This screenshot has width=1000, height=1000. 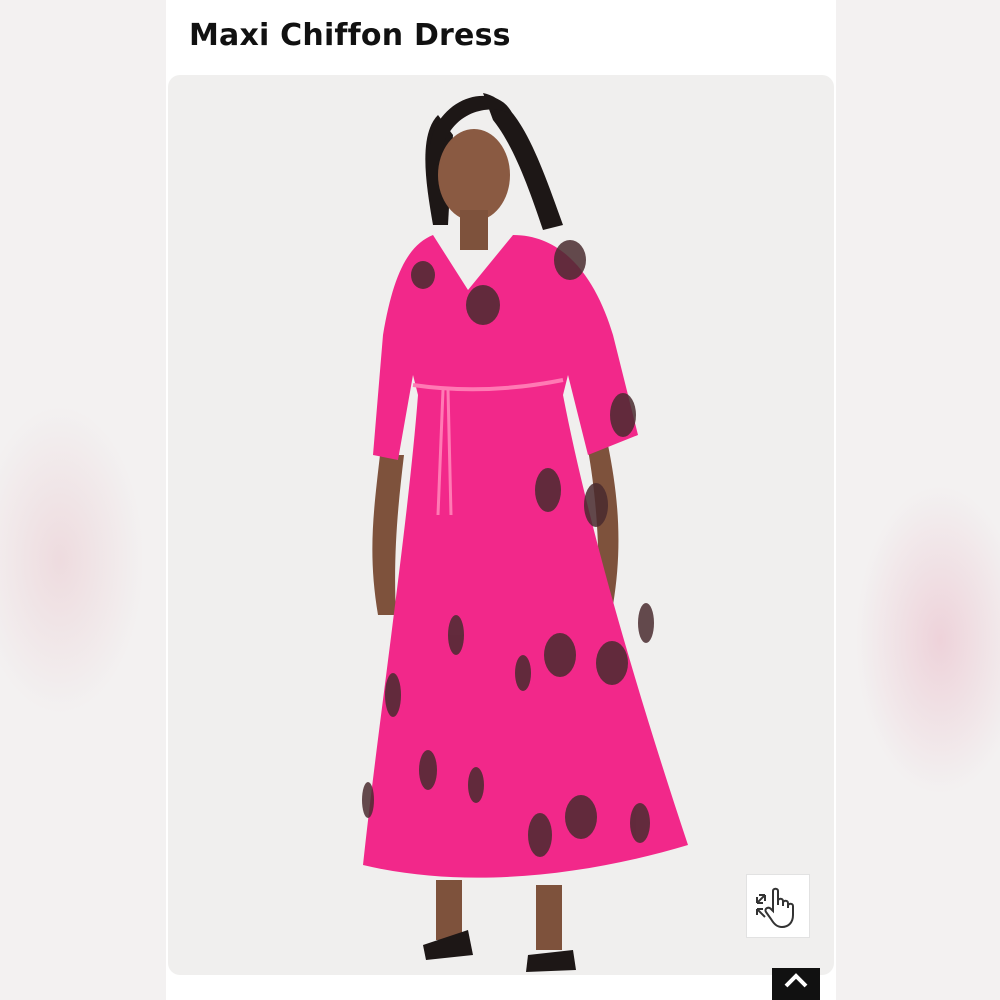 I want to click on zoom-button, so click(x=778, y=906).